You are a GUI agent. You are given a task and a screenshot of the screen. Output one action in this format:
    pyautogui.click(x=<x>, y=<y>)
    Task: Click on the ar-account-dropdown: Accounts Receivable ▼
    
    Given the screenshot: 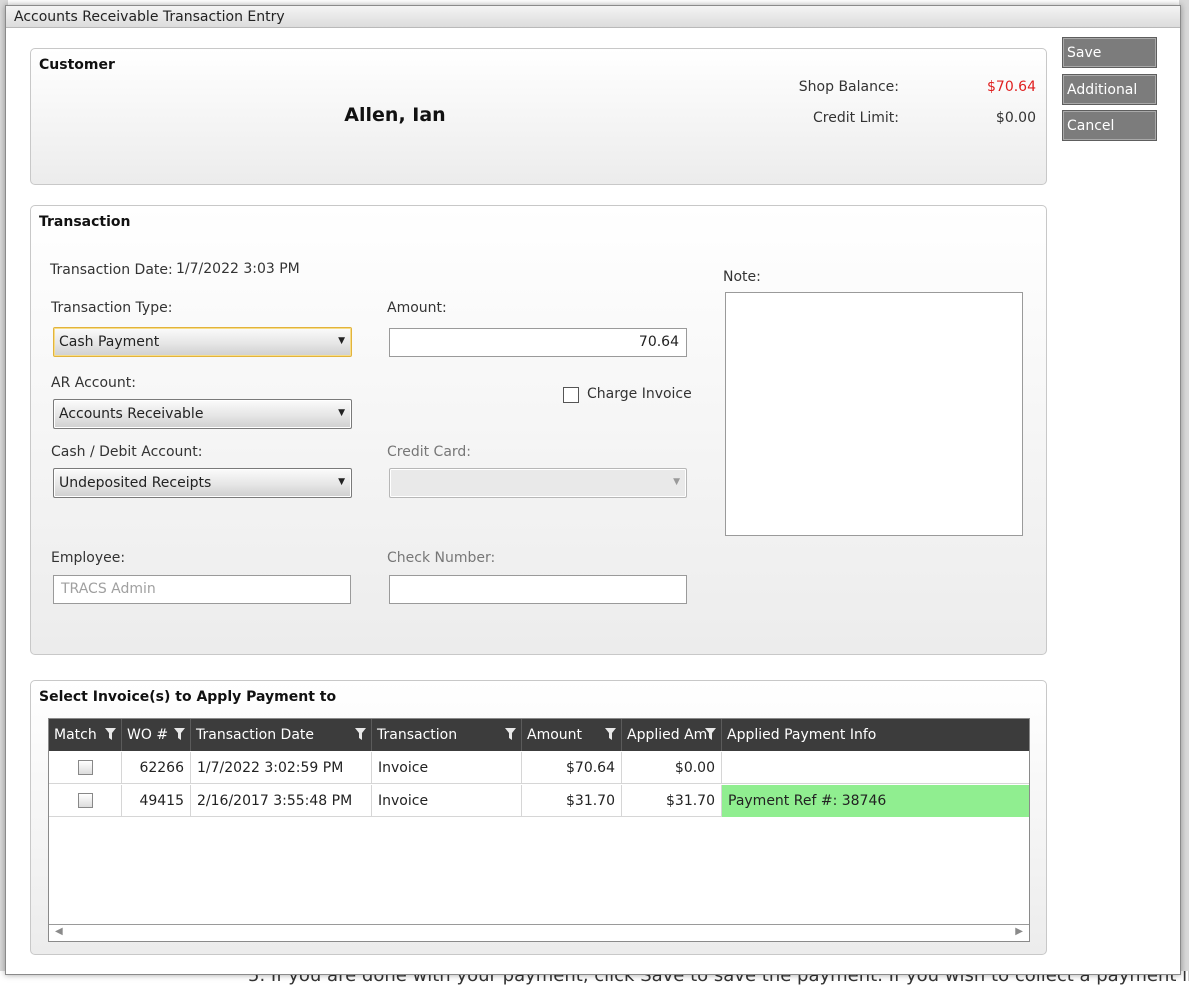 What is the action you would take?
    pyautogui.click(x=202, y=414)
    